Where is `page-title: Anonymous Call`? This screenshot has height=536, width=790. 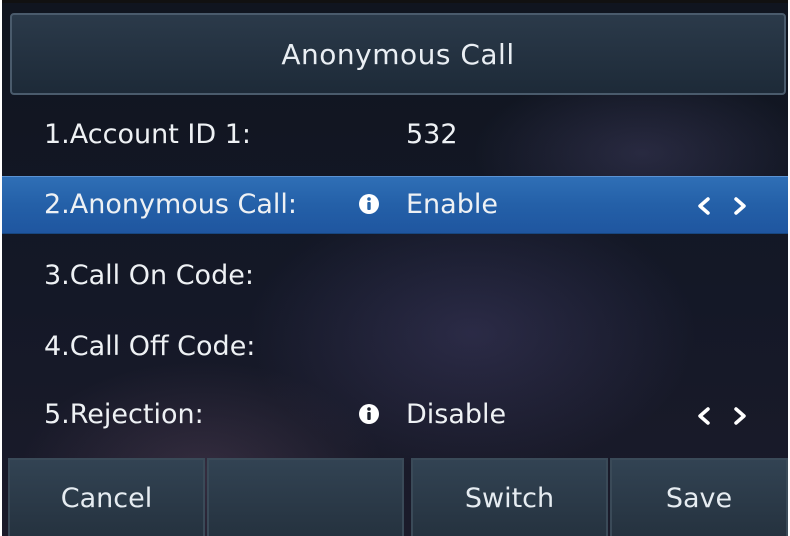 page-title: Anonymous Call is located at coordinates (398, 54).